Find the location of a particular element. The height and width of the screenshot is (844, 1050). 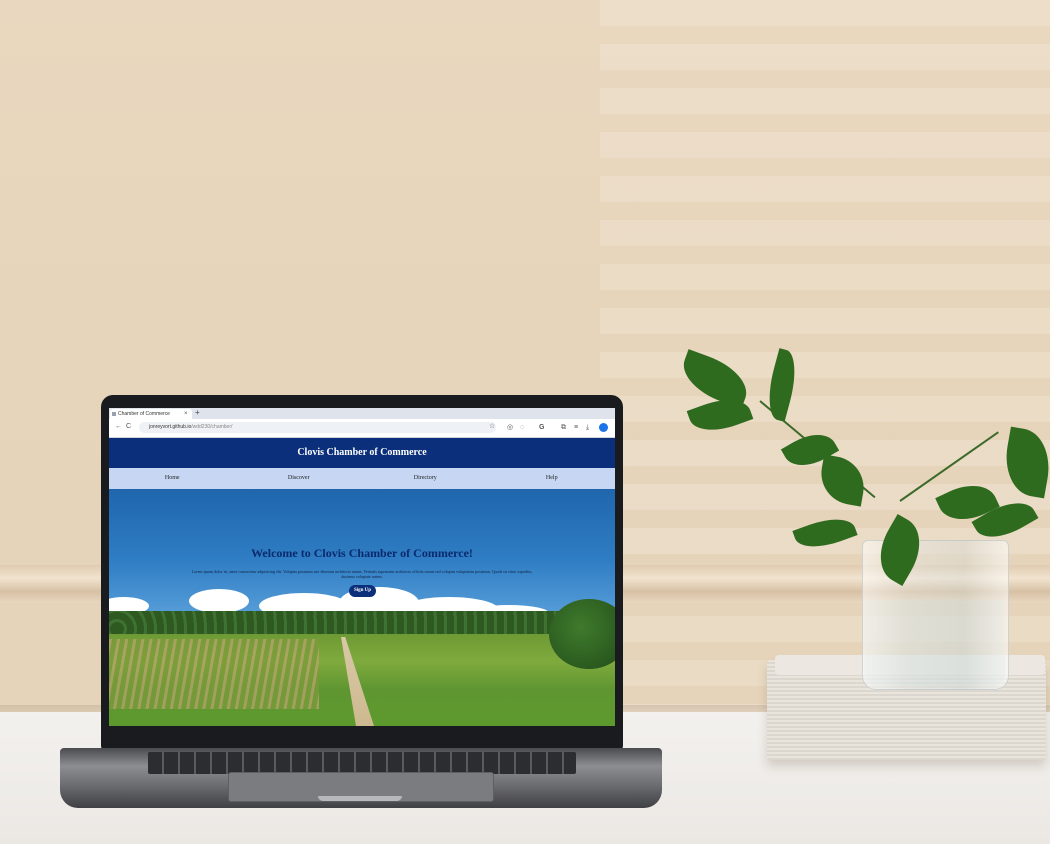

url-host: jonreyvort.github.io is located at coordinates (170, 427).